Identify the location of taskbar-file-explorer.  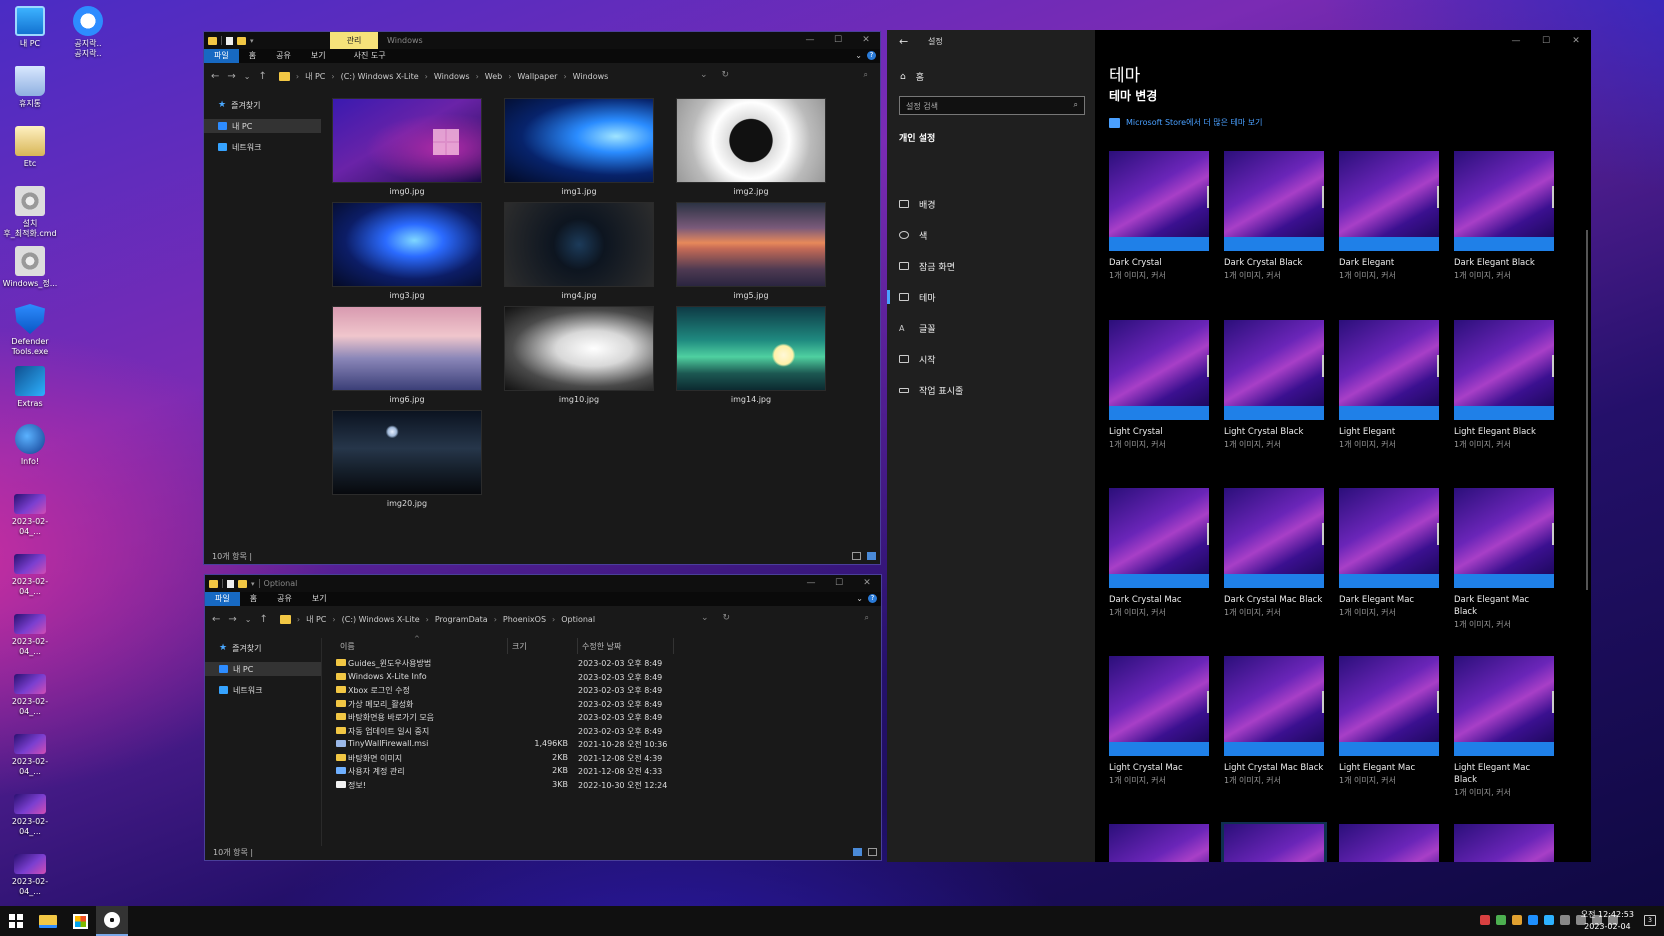
(48, 921).